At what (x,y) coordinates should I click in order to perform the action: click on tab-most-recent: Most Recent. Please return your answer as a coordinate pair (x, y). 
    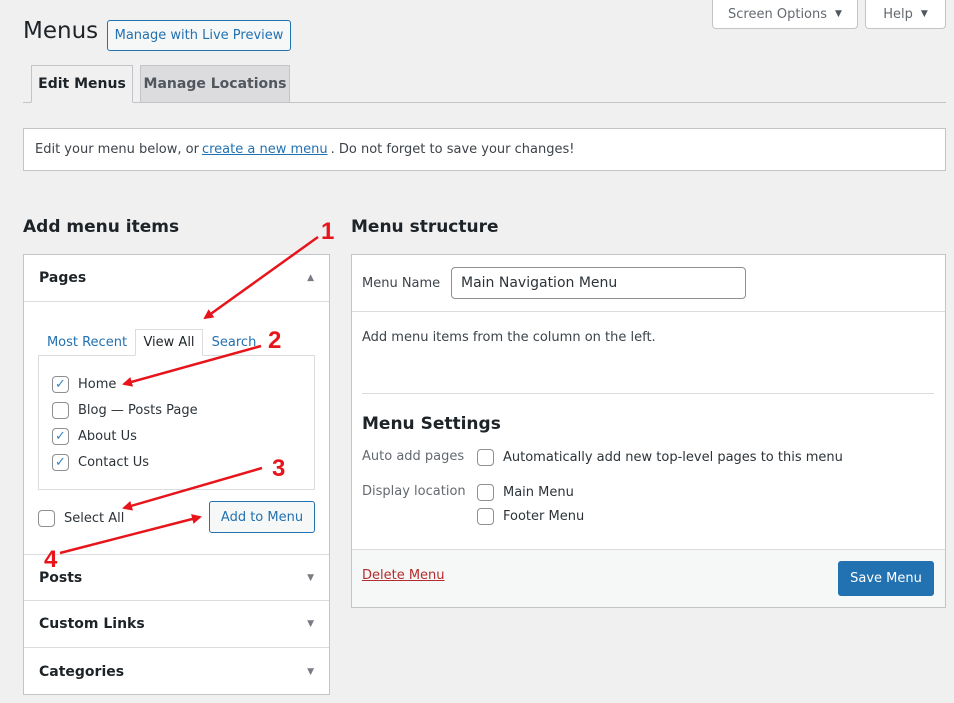
    Looking at the image, I should click on (87, 342).